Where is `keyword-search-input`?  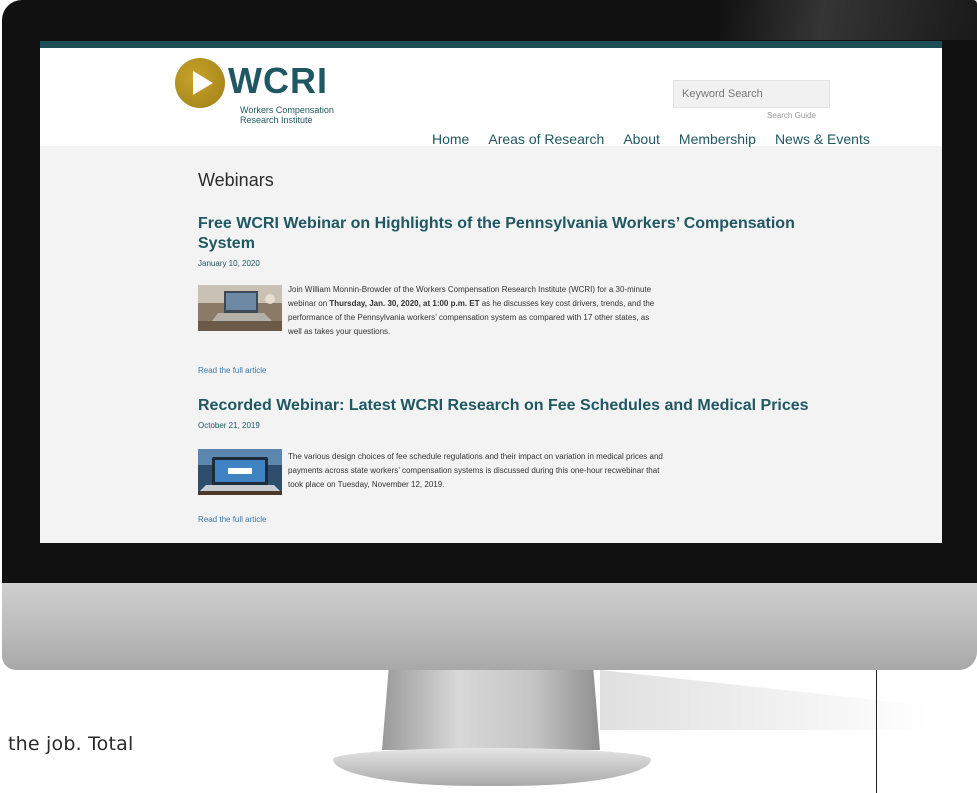 keyword-search-input is located at coordinates (751, 94).